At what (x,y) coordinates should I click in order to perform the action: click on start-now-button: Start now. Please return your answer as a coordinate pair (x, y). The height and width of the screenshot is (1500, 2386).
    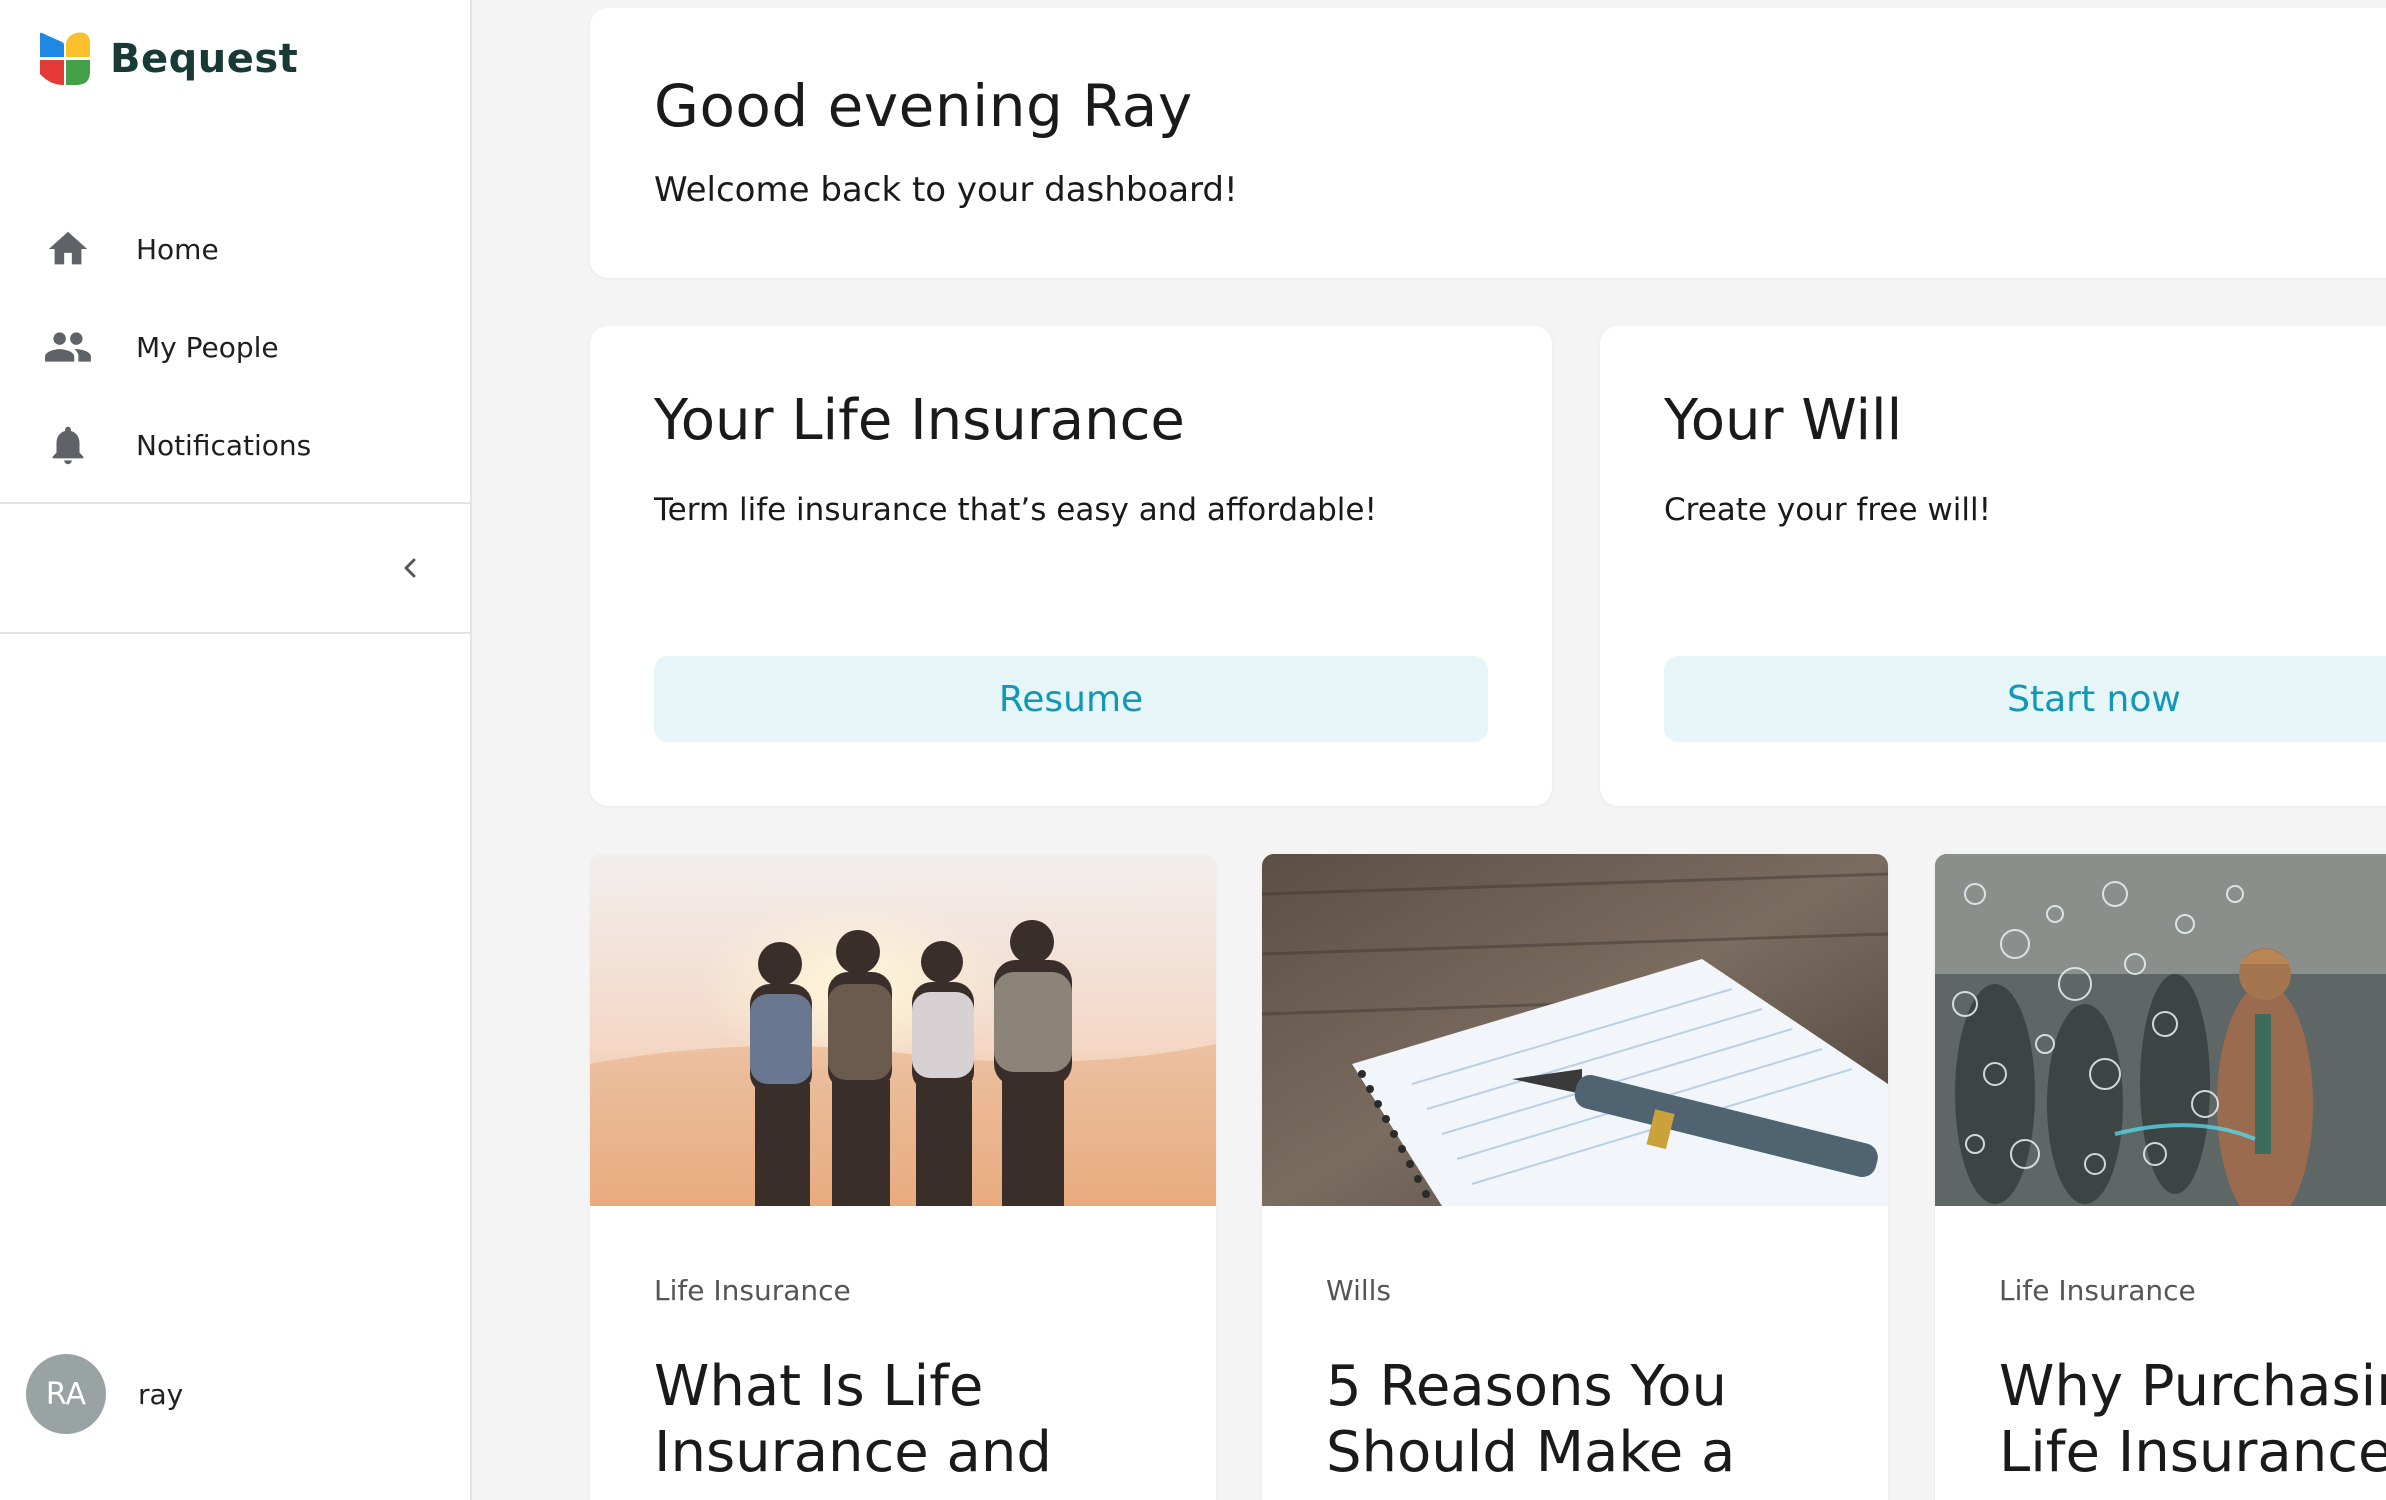
    Looking at the image, I should click on (2025, 699).